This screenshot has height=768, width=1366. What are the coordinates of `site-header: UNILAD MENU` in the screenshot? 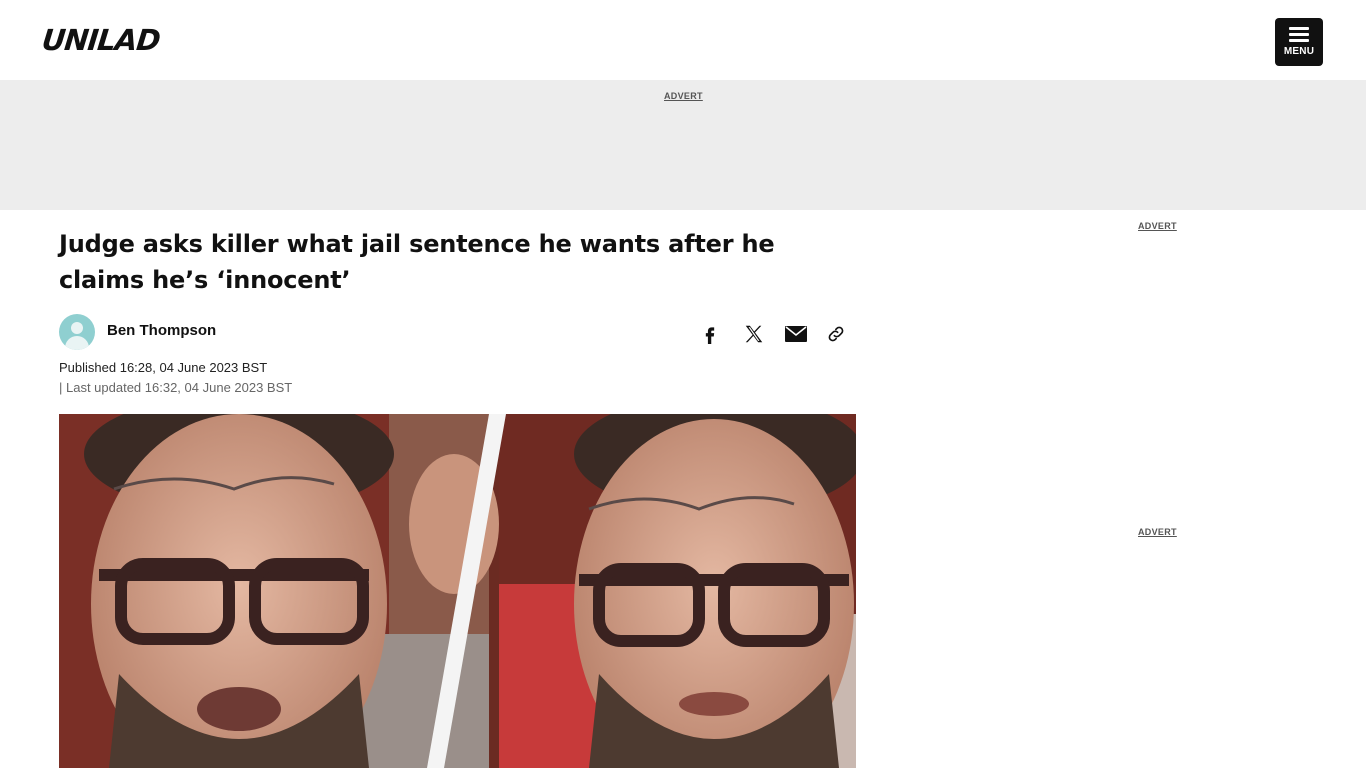 It's located at (683, 40).